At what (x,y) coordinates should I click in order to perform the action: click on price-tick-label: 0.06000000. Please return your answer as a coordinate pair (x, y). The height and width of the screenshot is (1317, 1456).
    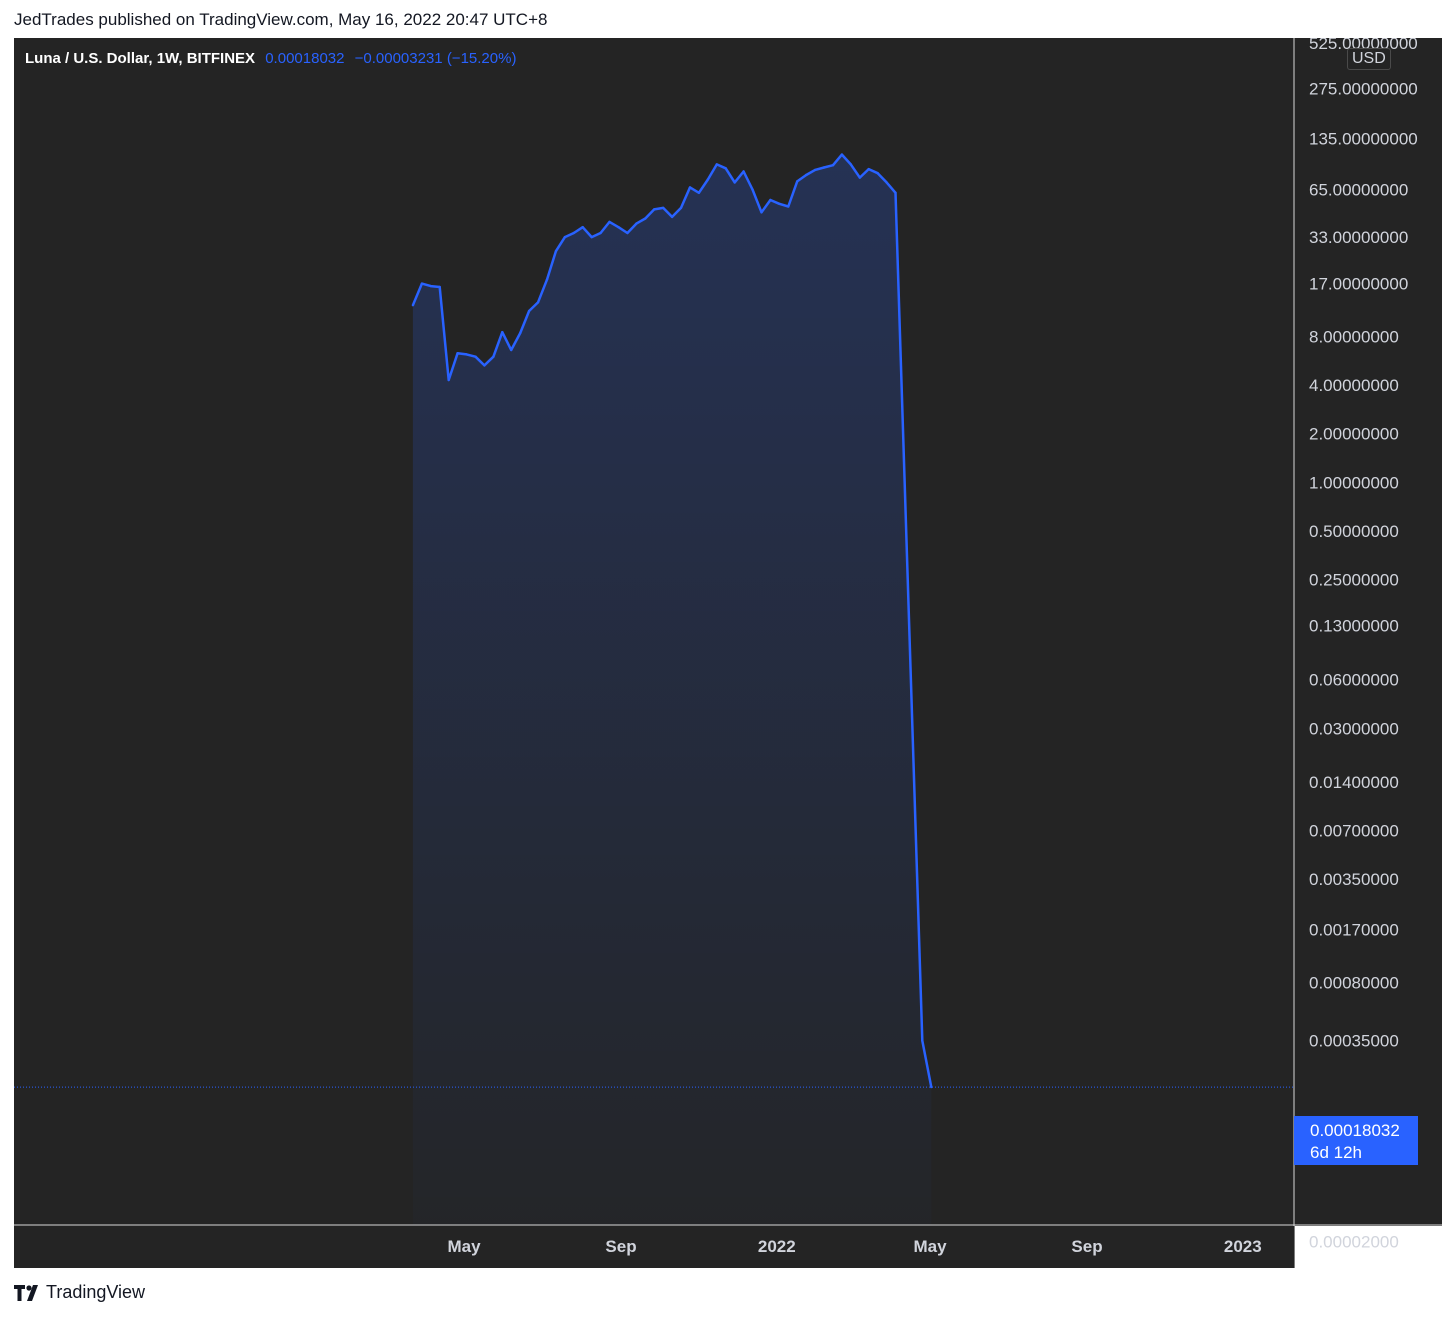
    Looking at the image, I should click on (1354, 680).